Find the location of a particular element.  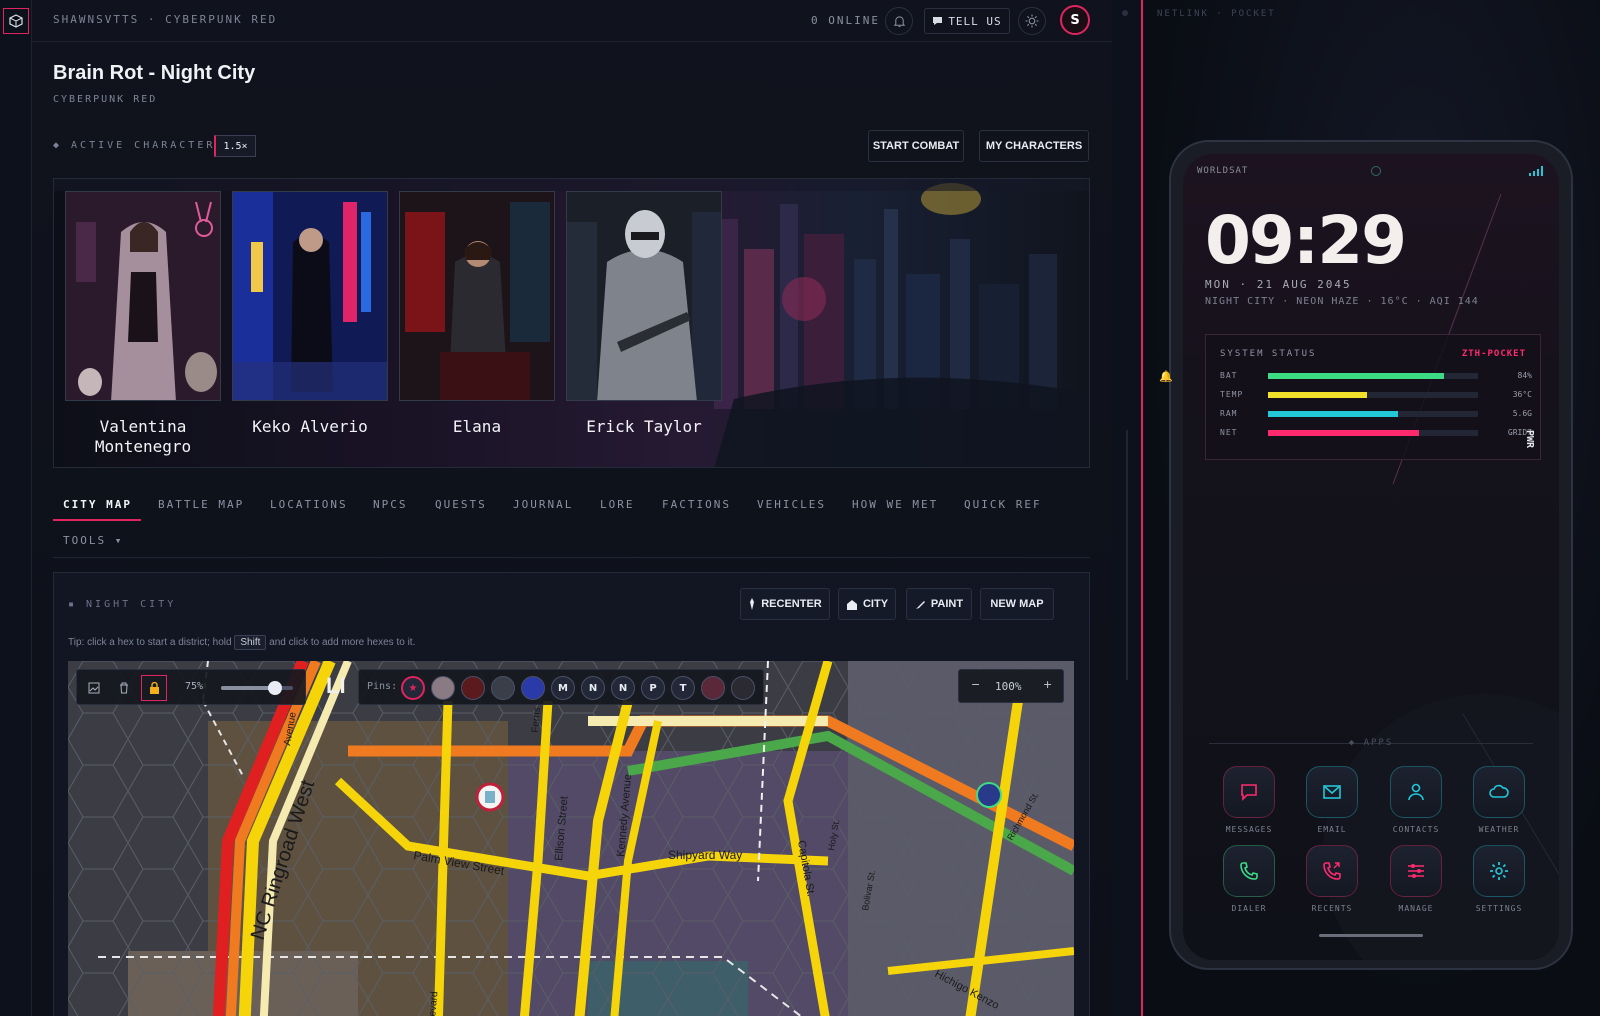

pin-keko is located at coordinates (533, 688).